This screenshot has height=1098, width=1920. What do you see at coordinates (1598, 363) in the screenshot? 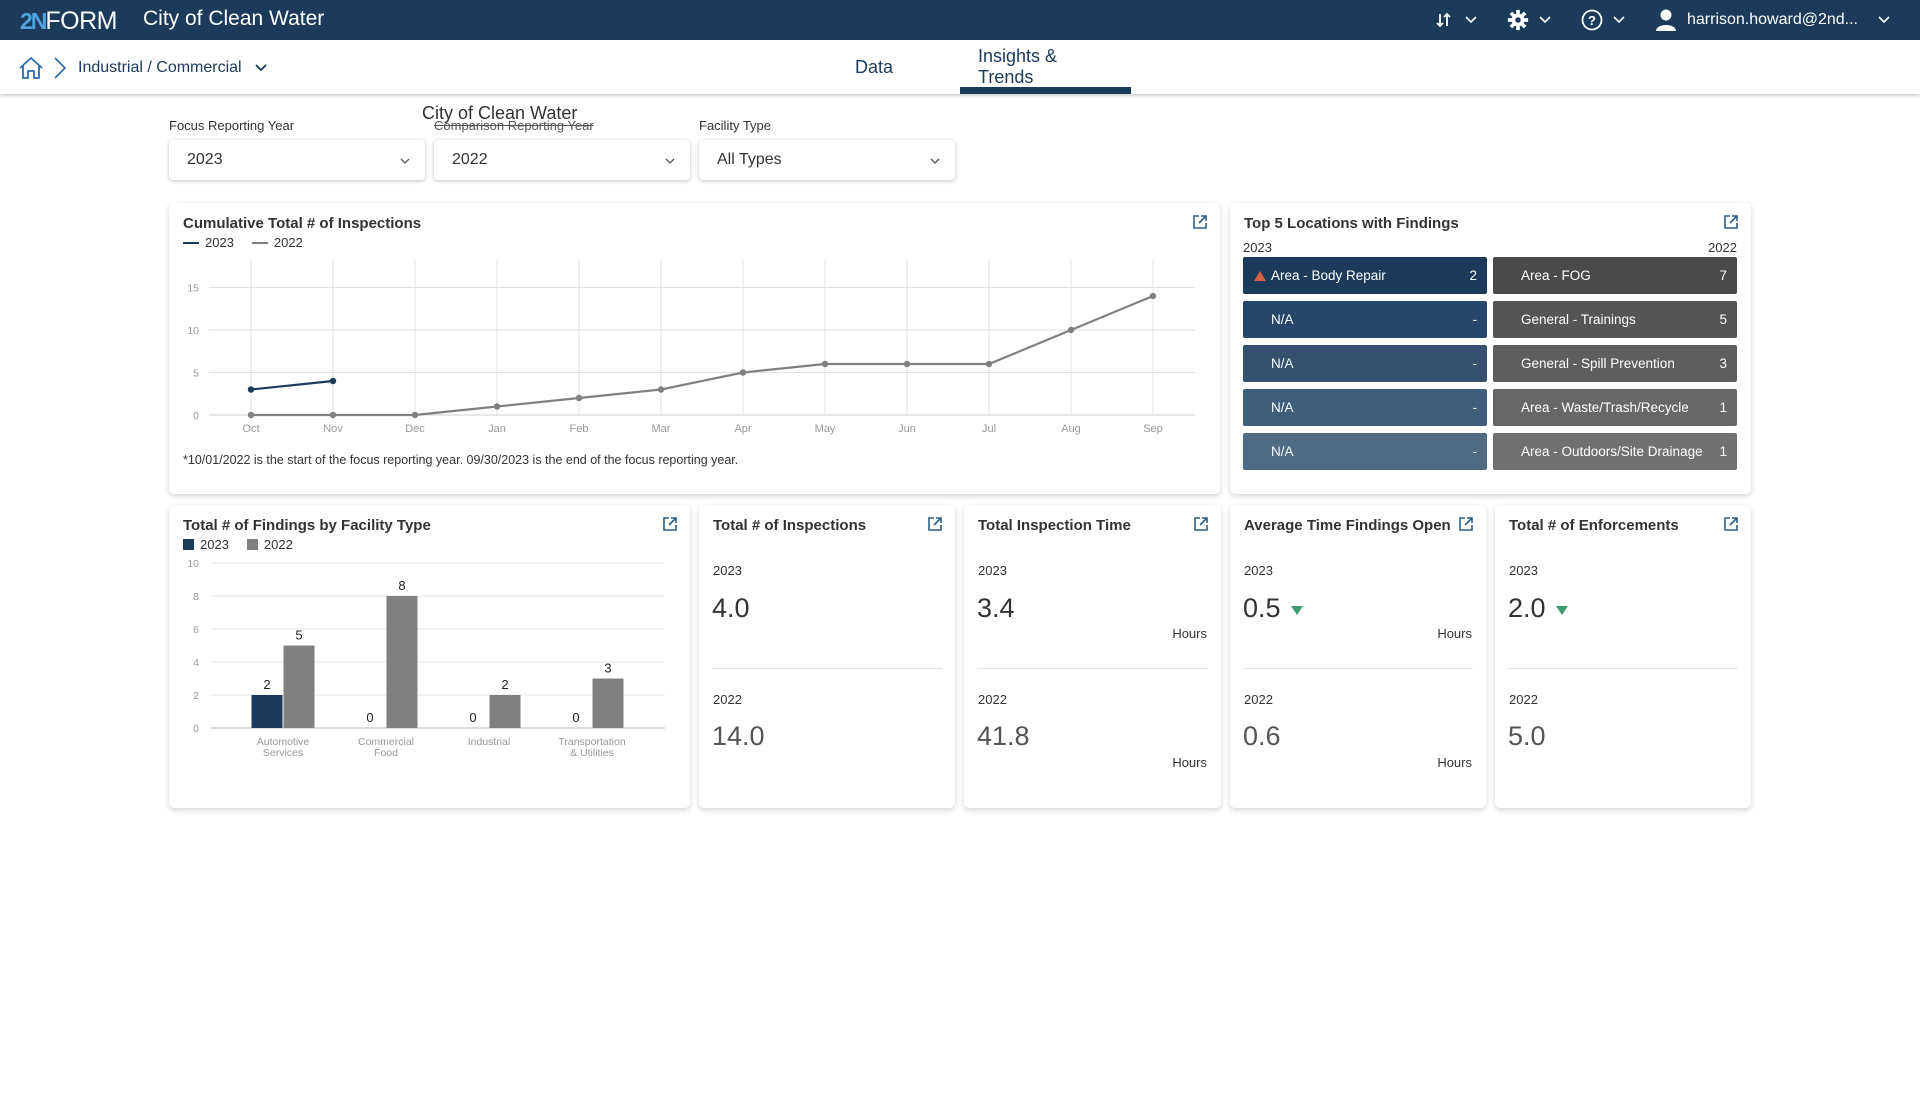
I see `location-name: General - Spill Prevention` at bounding box center [1598, 363].